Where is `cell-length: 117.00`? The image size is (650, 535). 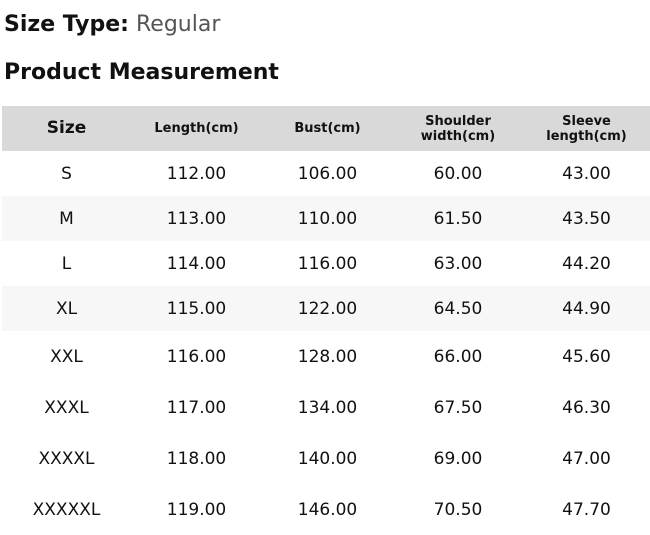
cell-length: 117.00 is located at coordinates (196, 407).